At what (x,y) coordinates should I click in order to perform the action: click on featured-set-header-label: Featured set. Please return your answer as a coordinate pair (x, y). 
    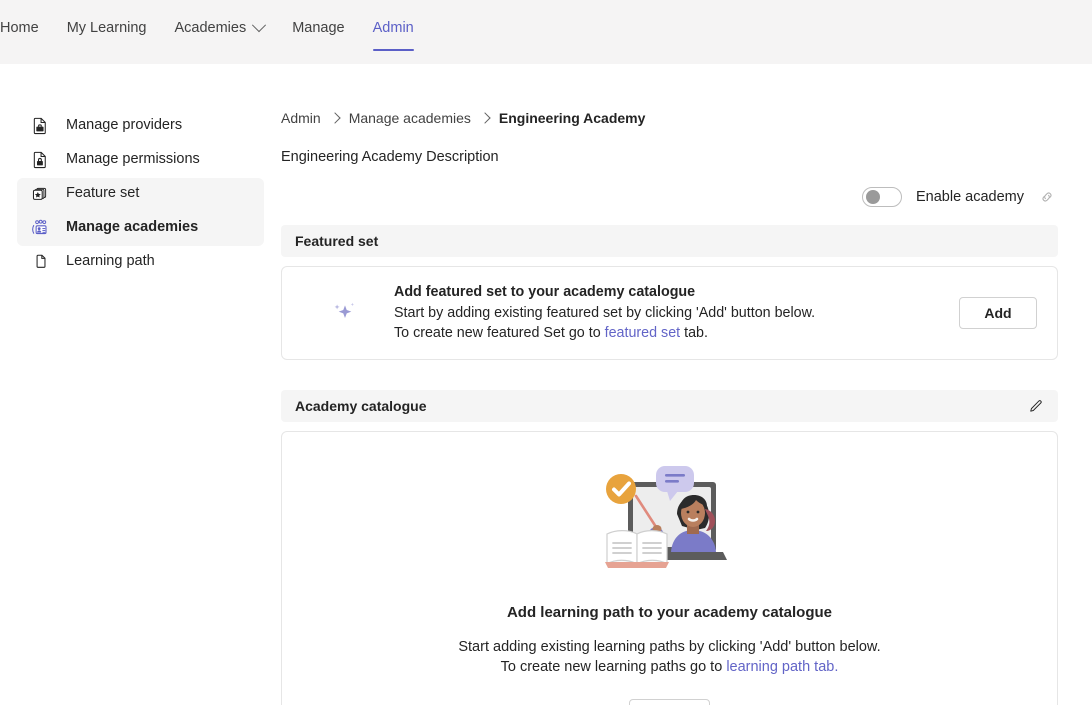
    Looking at the image, I should click on (337, 241).